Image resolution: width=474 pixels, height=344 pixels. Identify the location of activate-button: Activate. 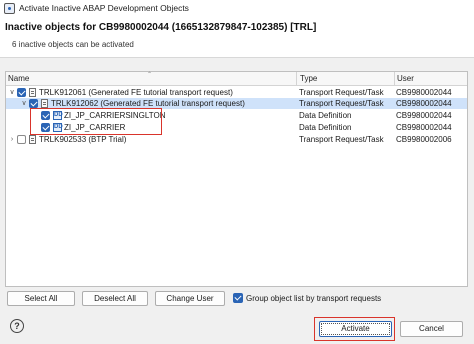
(355, 329).